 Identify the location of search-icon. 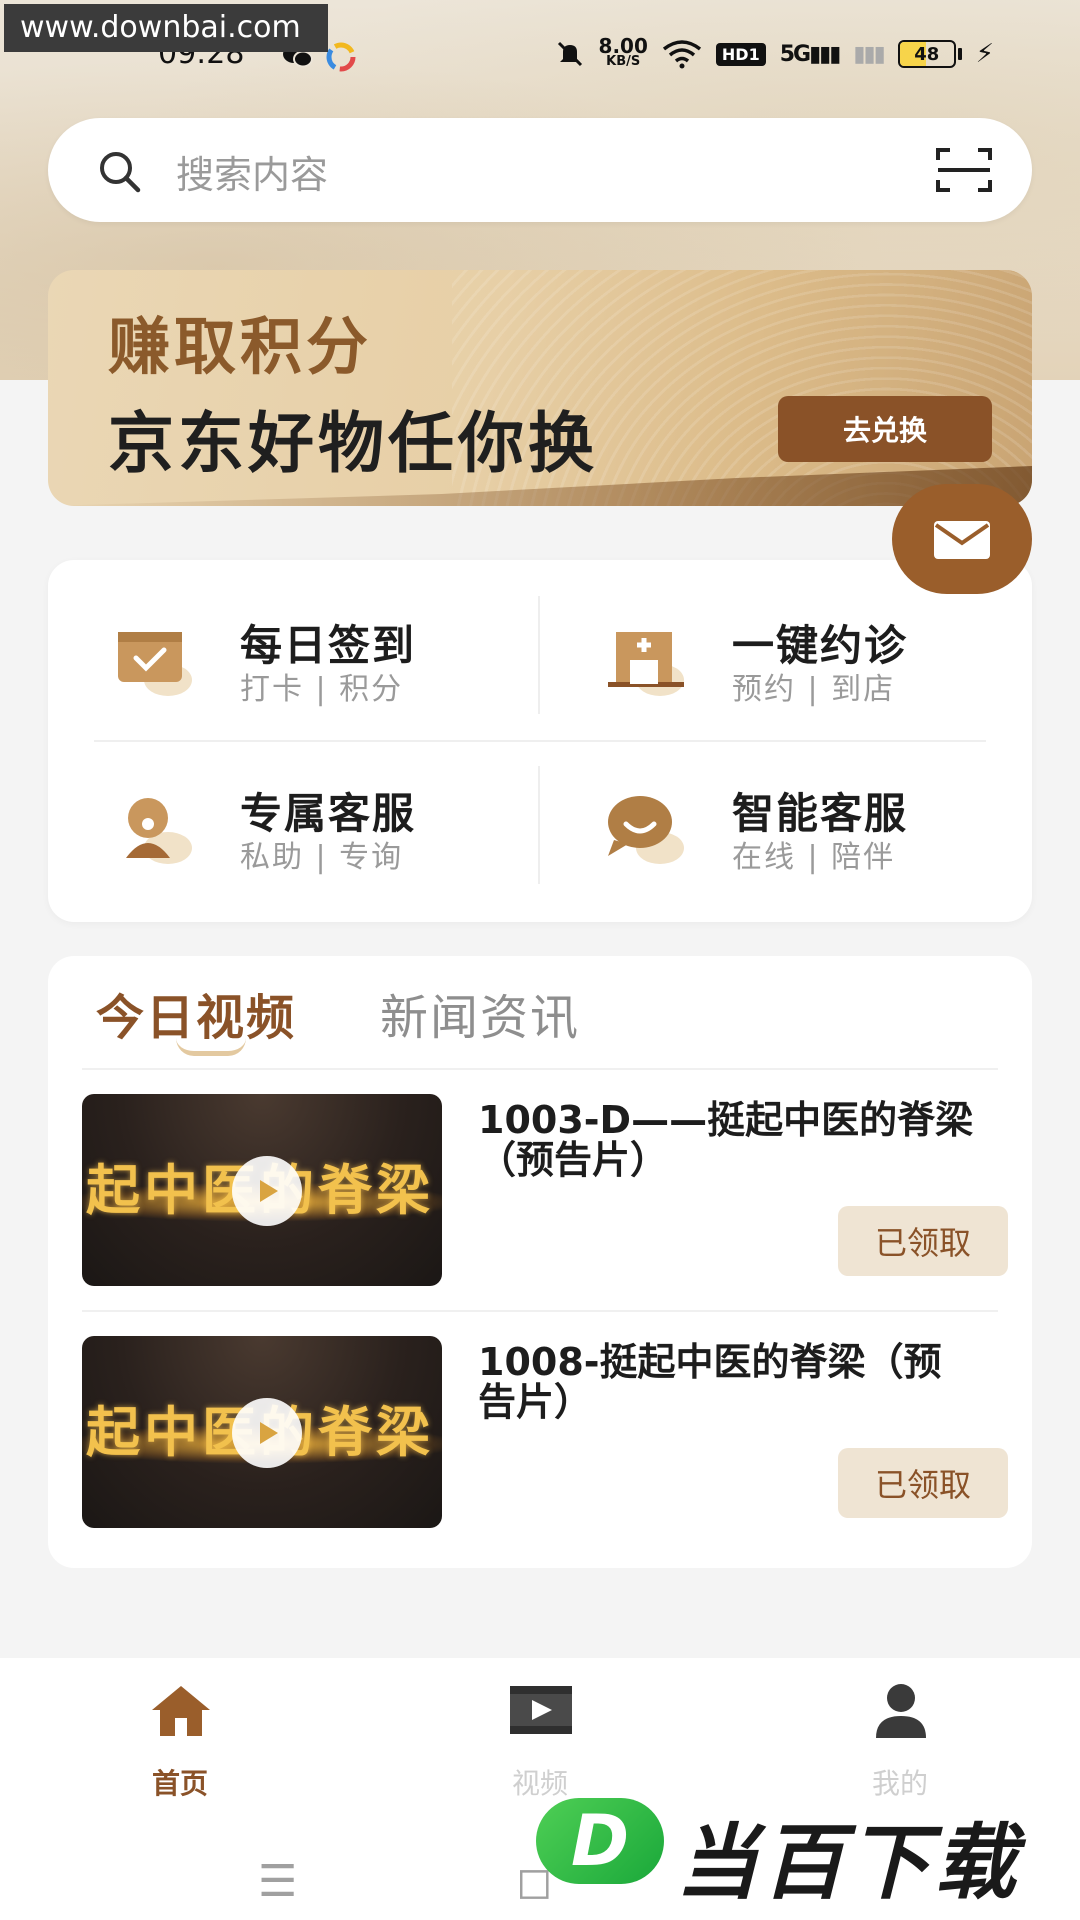
(120, 172).